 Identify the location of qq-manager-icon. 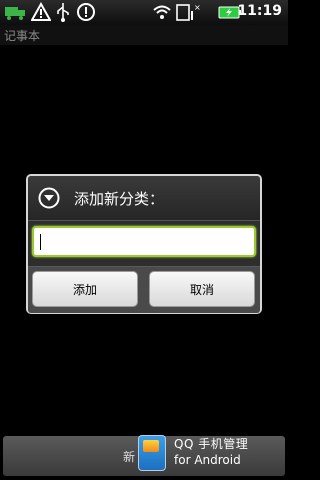
(152, 453).